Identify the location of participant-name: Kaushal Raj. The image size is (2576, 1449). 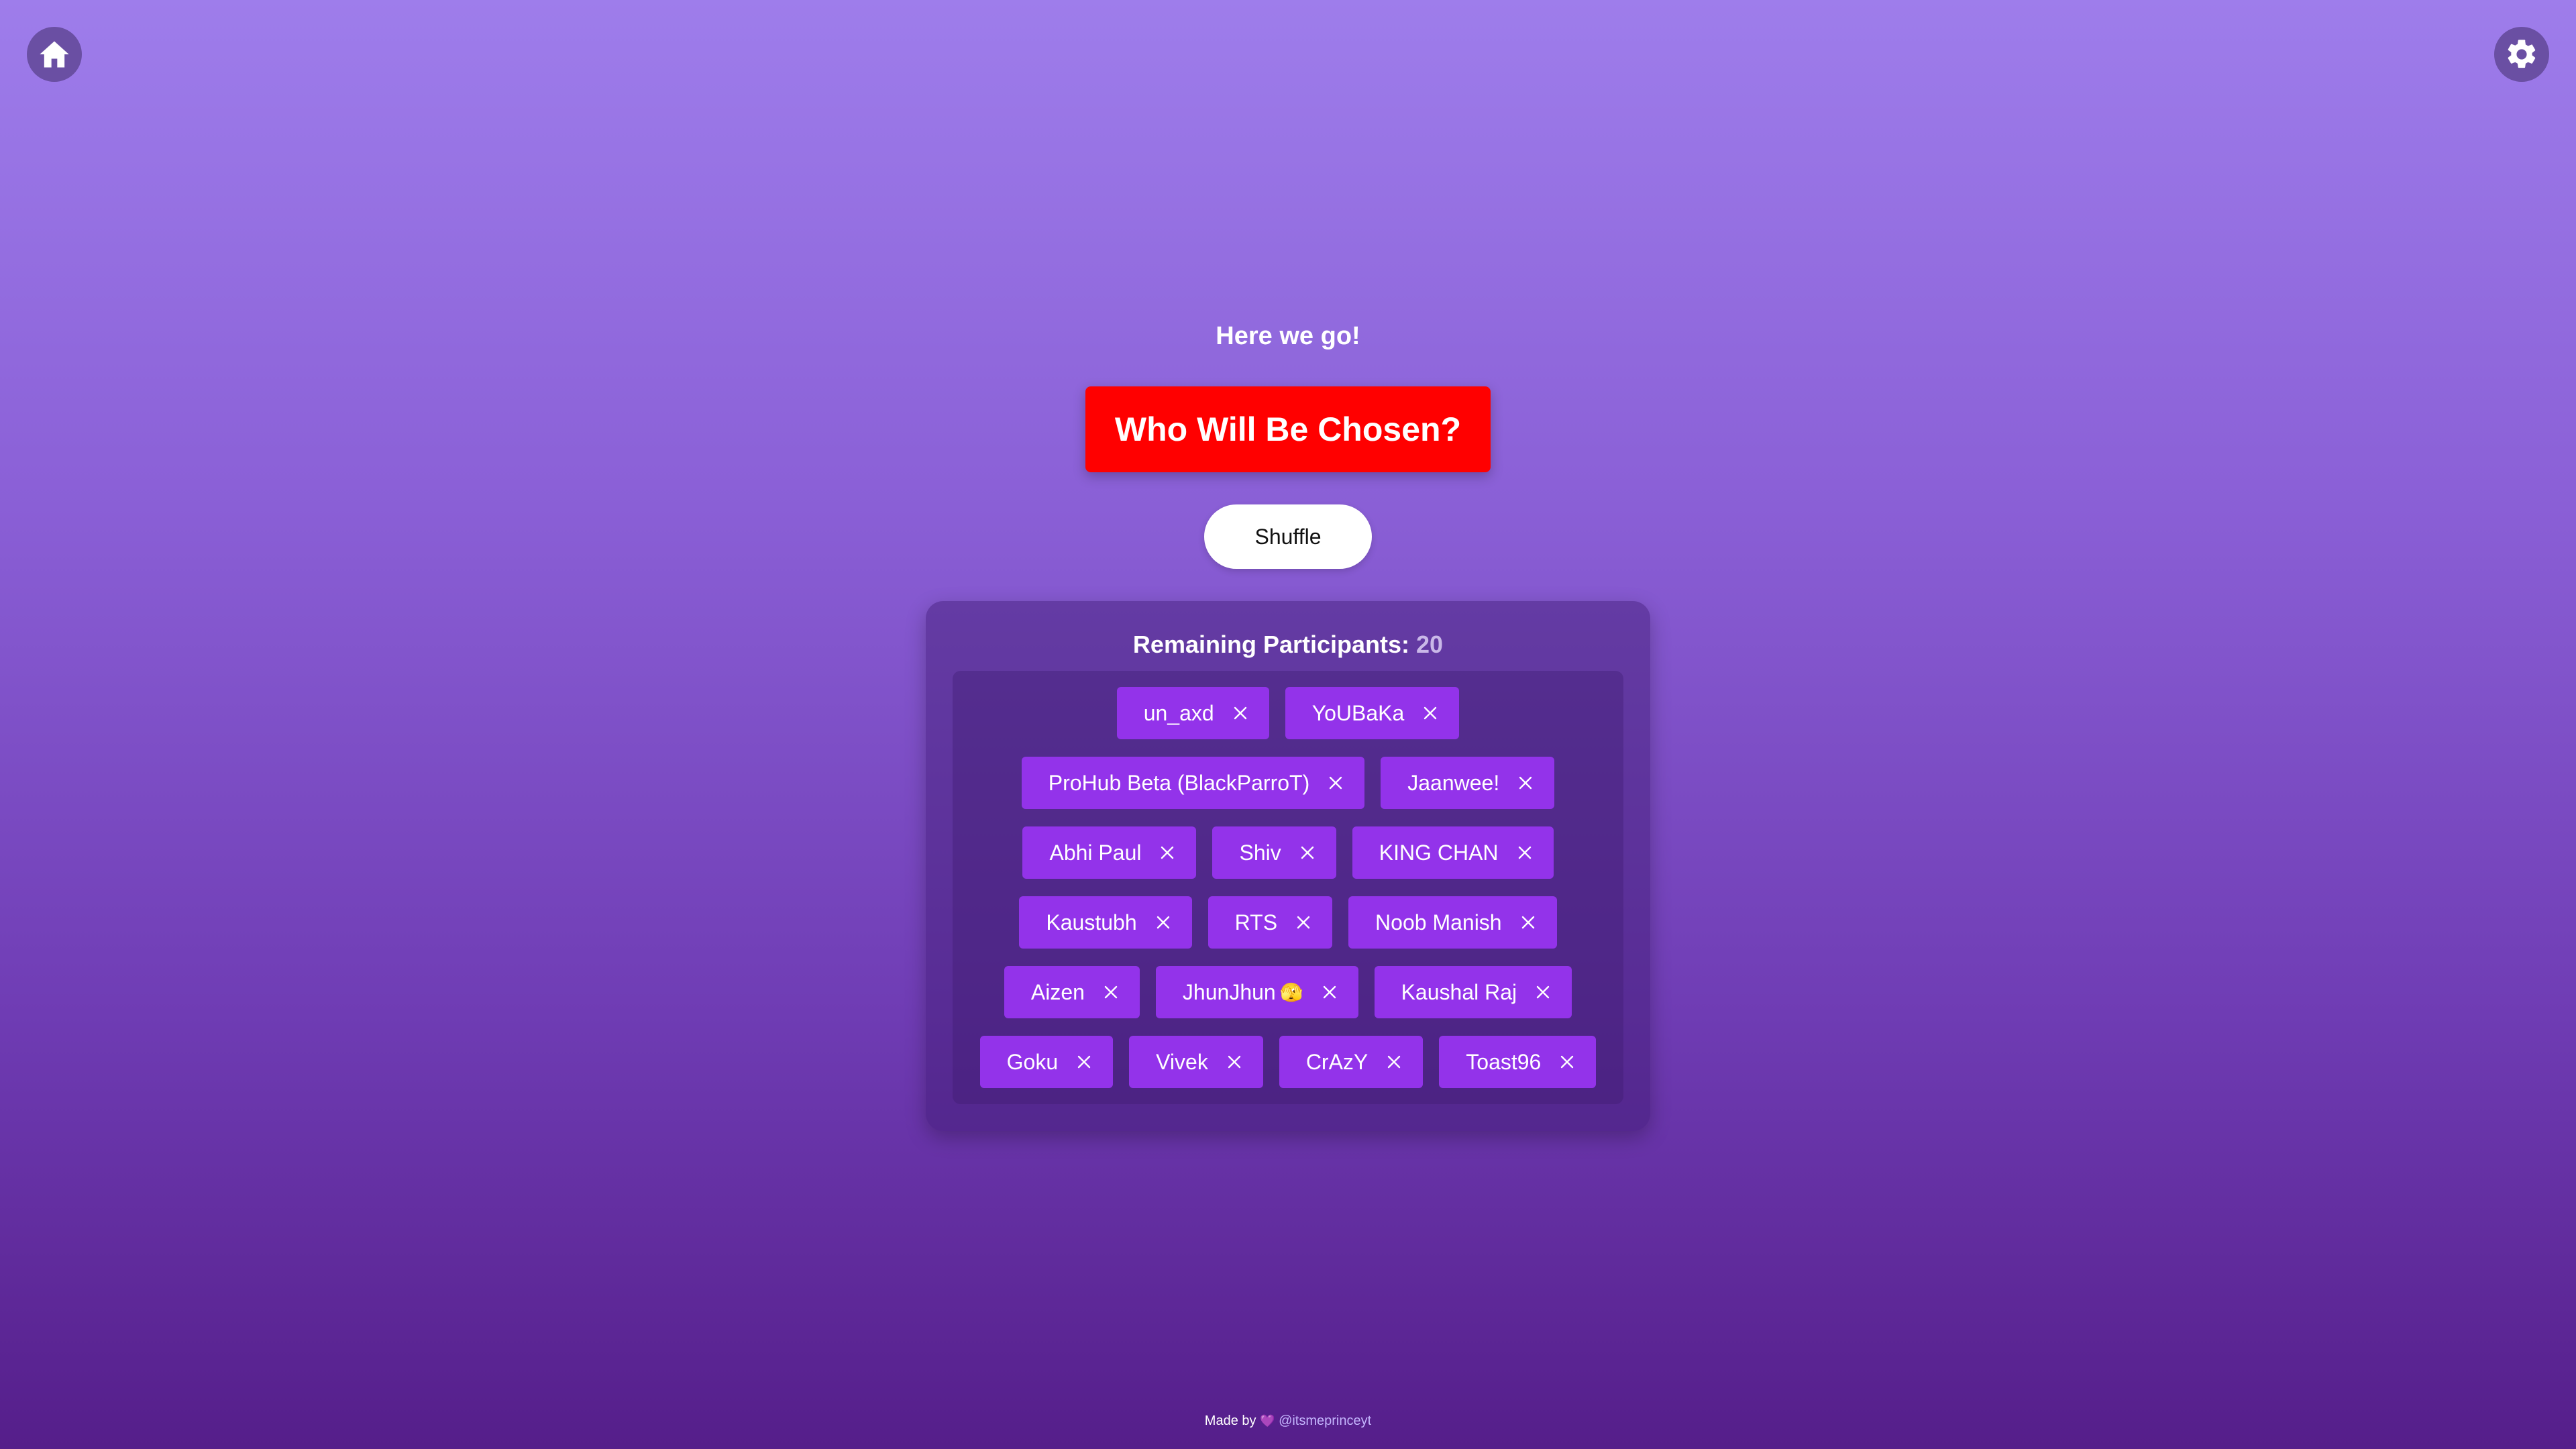
(1459, 991).